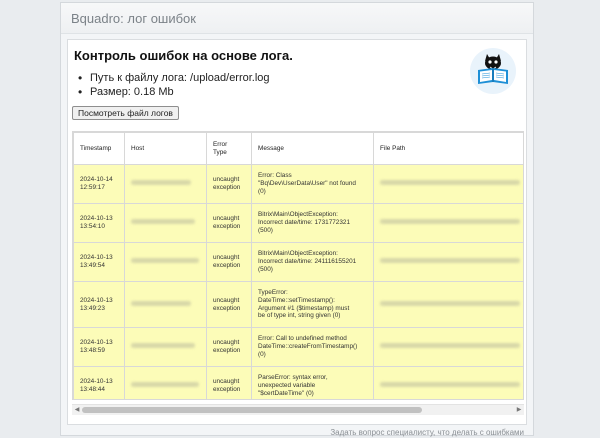  I want to click on cell-timestamp: 2024-10-13 13:54:10, so click(99, 223).